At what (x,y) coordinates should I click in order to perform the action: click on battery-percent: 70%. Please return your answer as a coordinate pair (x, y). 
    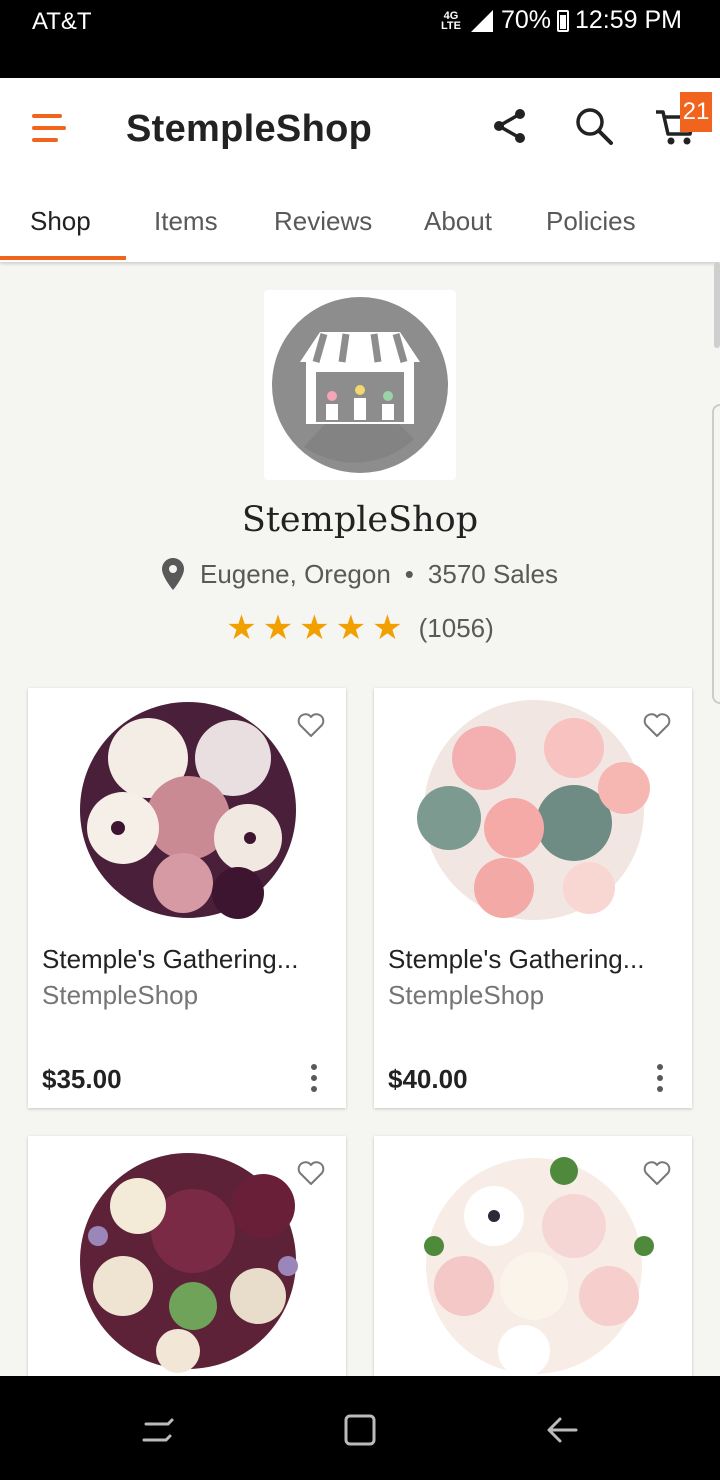
    Looking at the image, I should click on (525, 20).